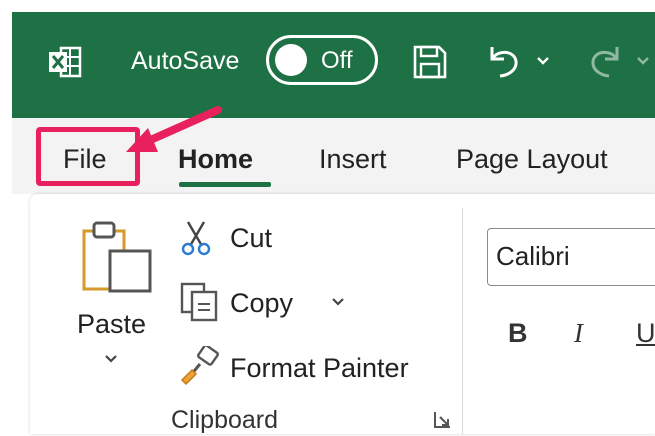 The width and height of the screenshot is (655, 436). What do you see at coordinates (605, 61) in the screenshot?
I see `redo-icon` at bounding box center [605, 61].